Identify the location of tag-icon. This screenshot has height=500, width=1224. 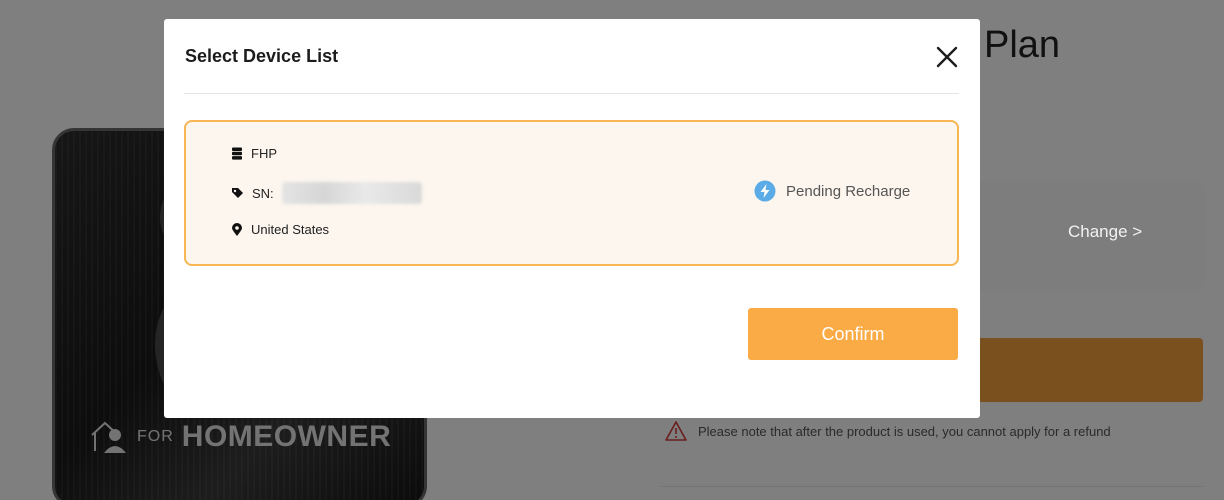
(237, 192).